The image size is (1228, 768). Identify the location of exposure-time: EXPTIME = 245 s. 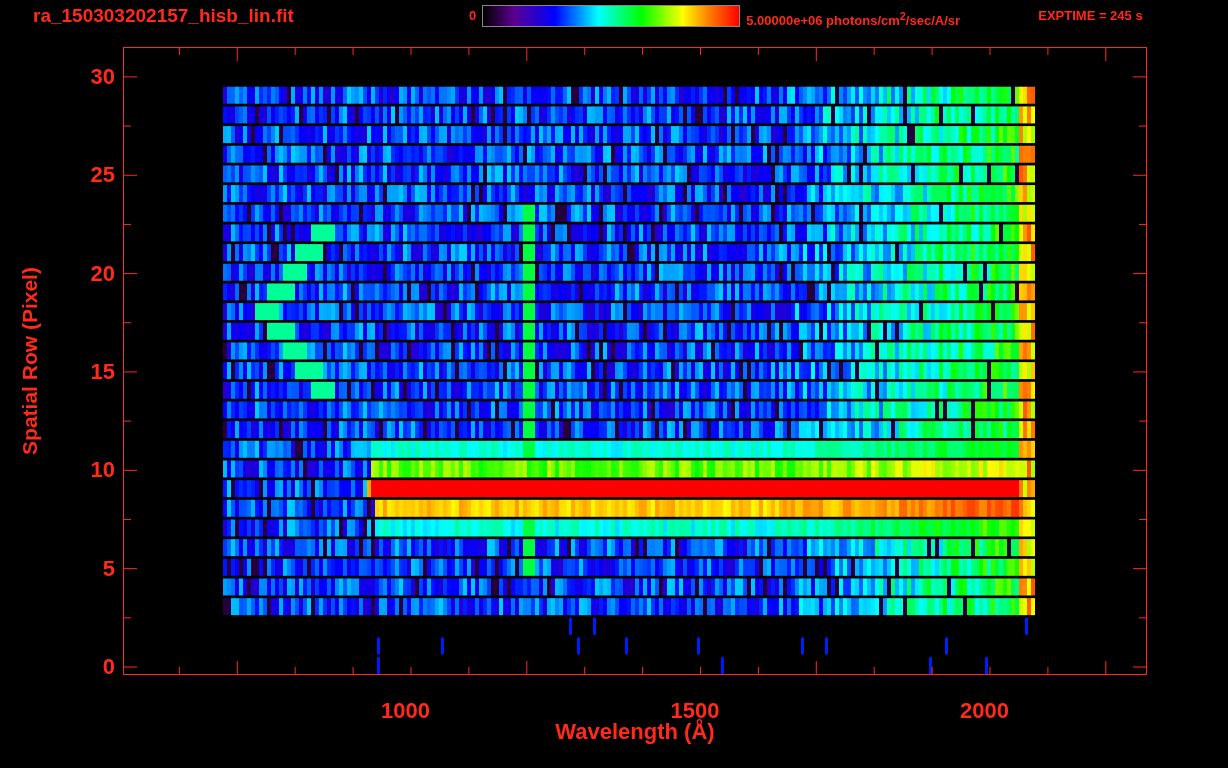
(1090, 16).